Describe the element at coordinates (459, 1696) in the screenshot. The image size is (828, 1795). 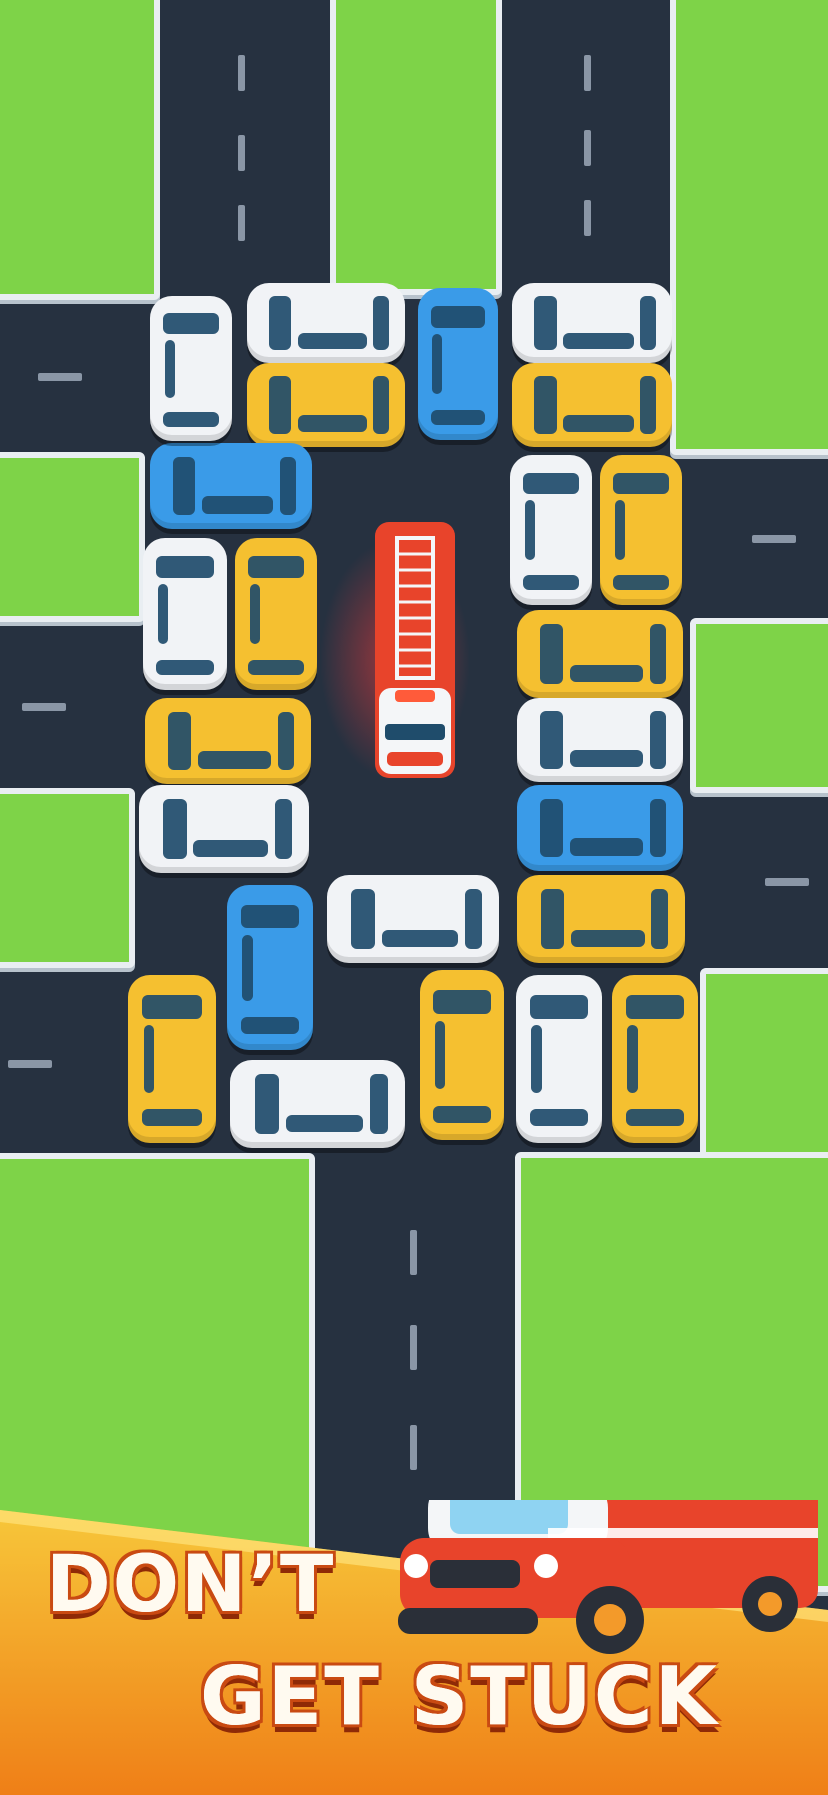
I see `banner-title-line2: GET STUCK` at that location.